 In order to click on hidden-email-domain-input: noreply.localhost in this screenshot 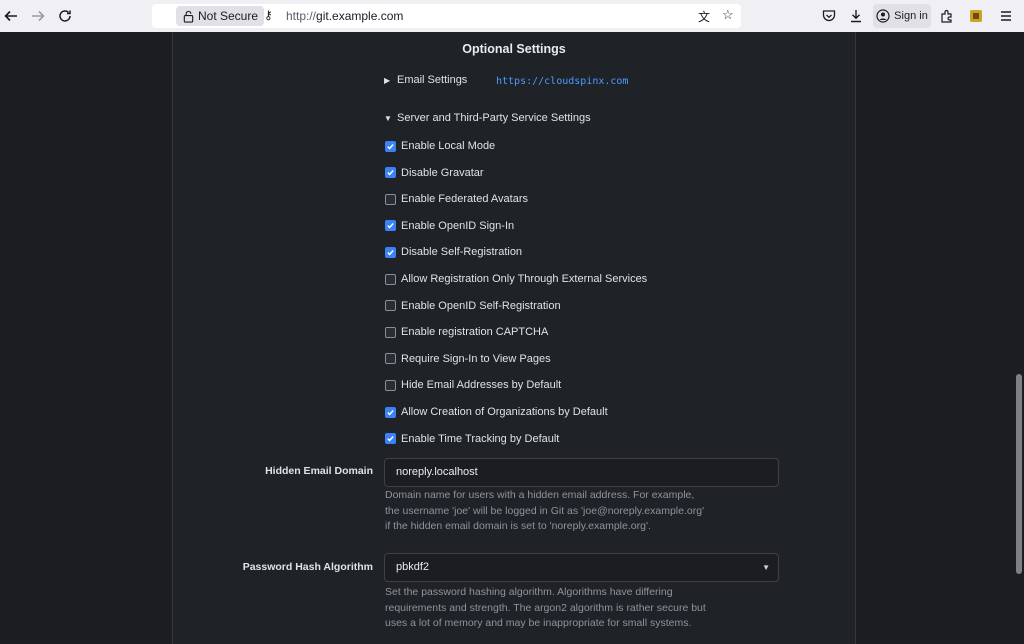, I will do `click(581, 472)`.